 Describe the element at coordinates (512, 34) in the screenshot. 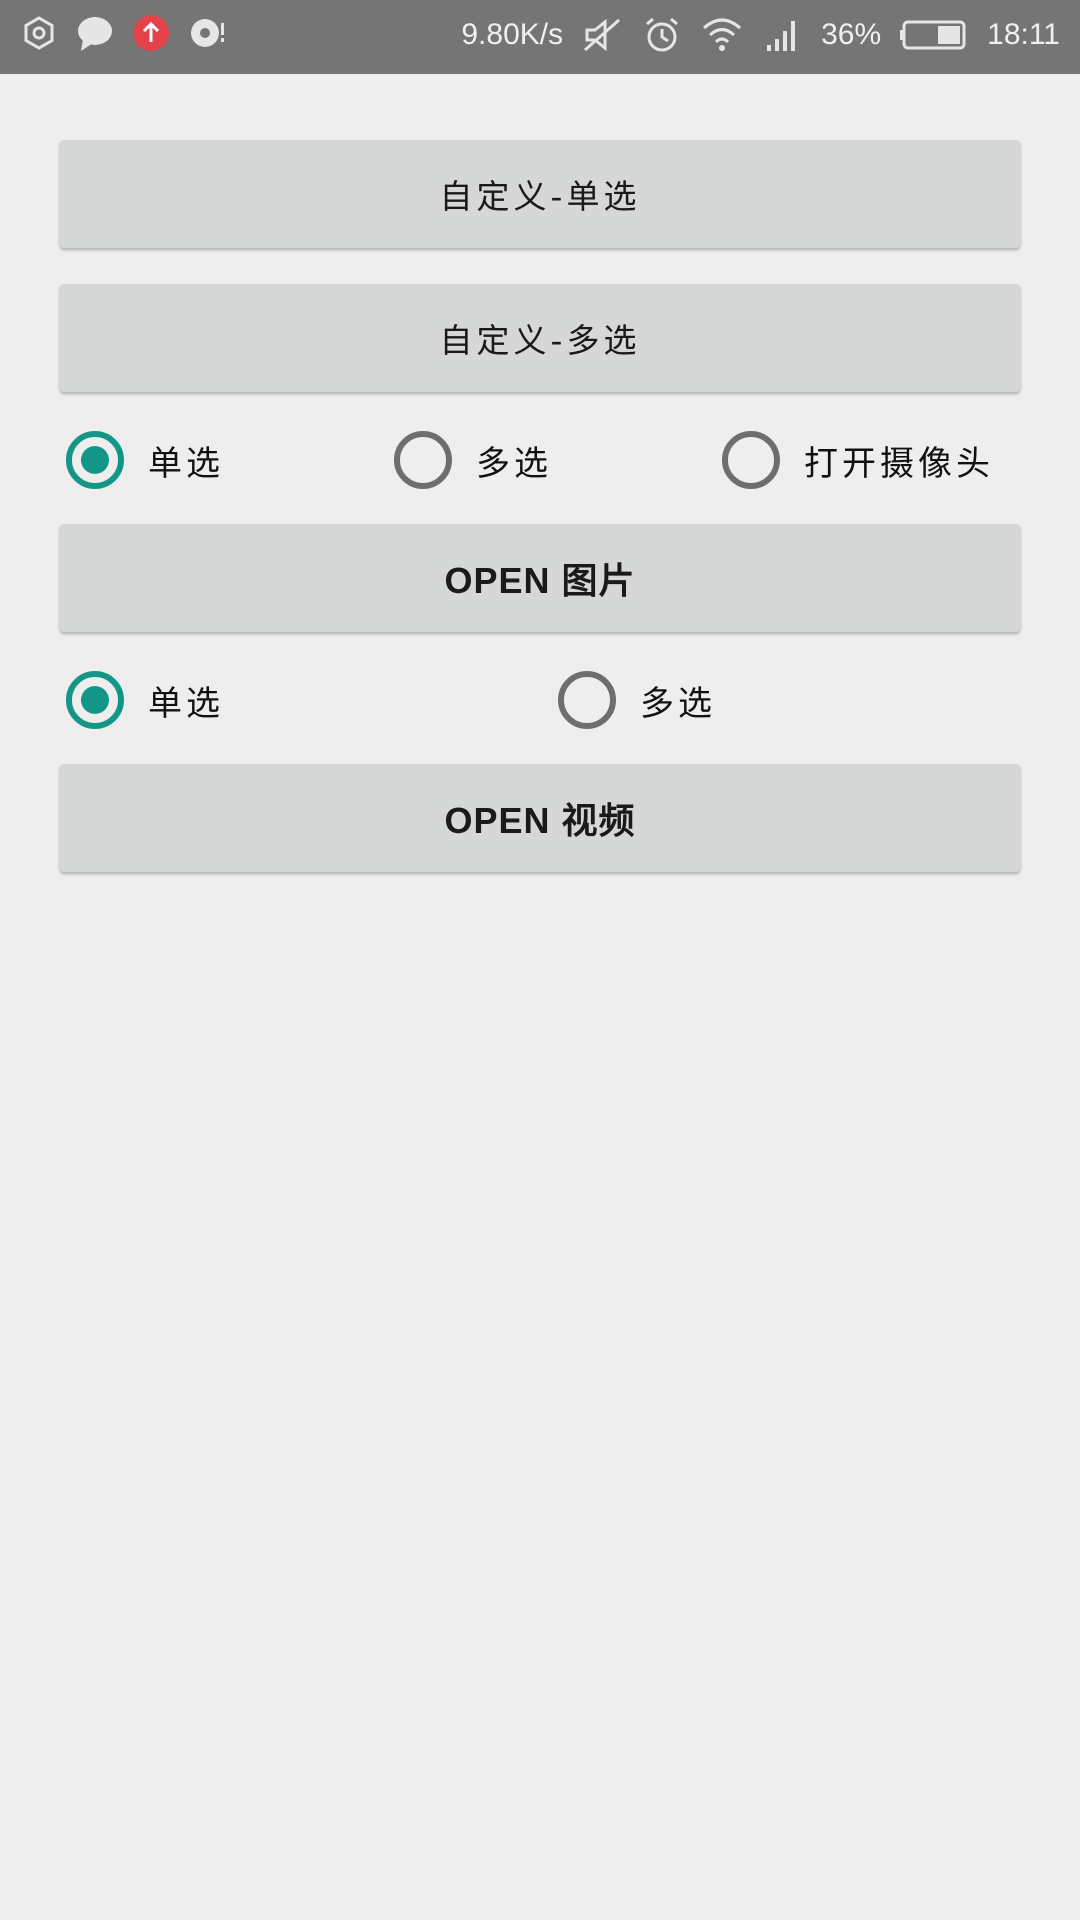

I see `network-speed: 9.80K/s` at that location.